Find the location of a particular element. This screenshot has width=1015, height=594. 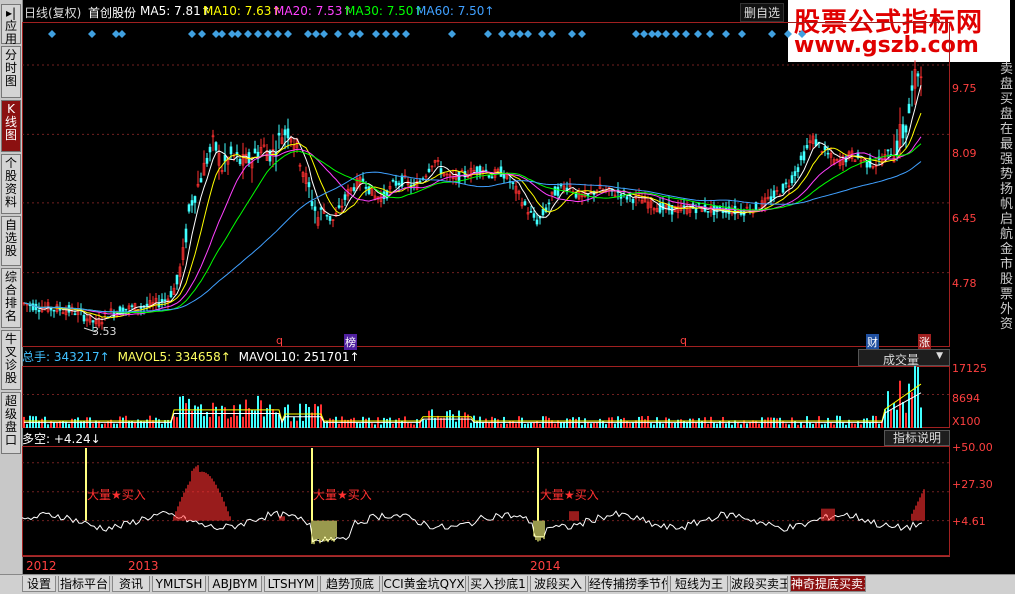

sidebar-tab-level2: 超级盘口 is located at coordinates (11, 423).